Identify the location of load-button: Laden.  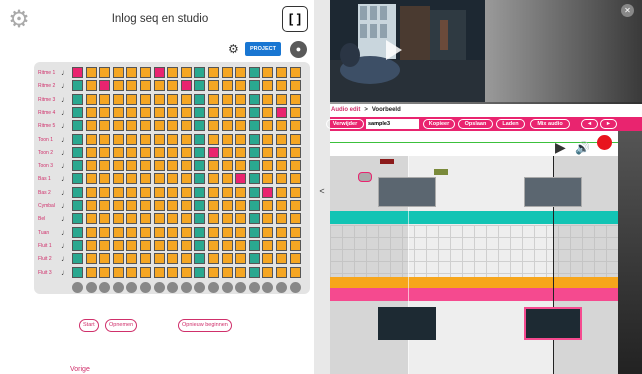
(510, 124).